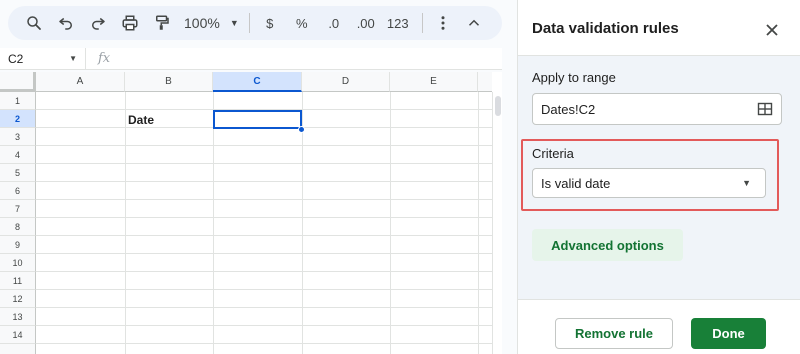 The image size is (800, 354). Describe the element at coordinates (18, 101) in the screenshot. I see `row-header: 1` at that location.